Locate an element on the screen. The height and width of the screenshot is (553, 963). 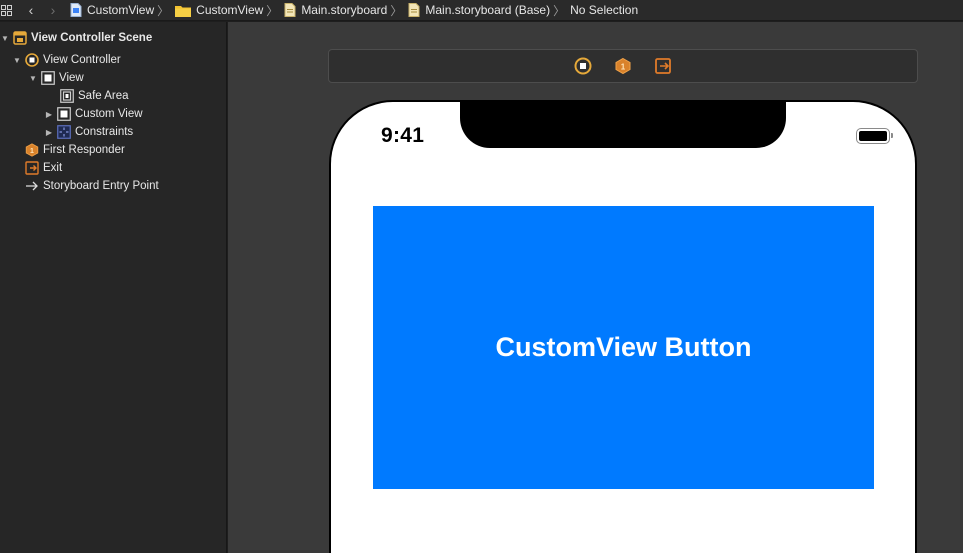
outline-item-safe-area: Safe Area is located at coordinates (88, 96).